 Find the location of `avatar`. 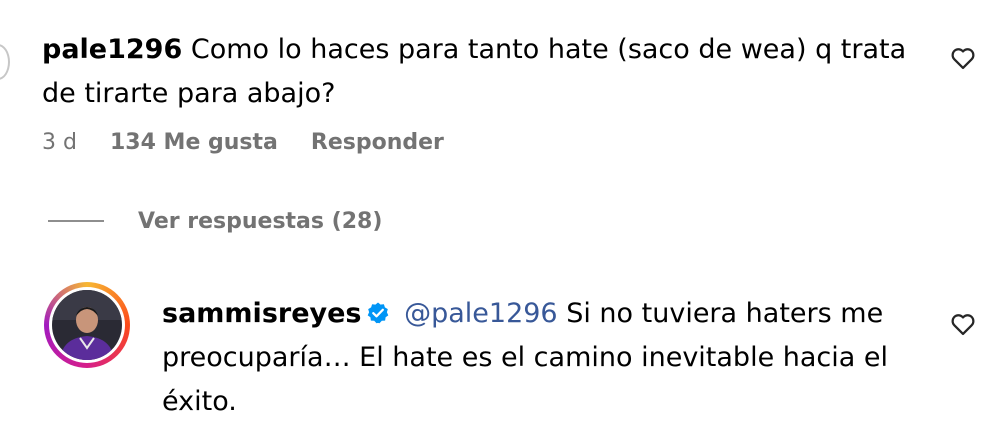

avatar is located at coordinates (87, 325).